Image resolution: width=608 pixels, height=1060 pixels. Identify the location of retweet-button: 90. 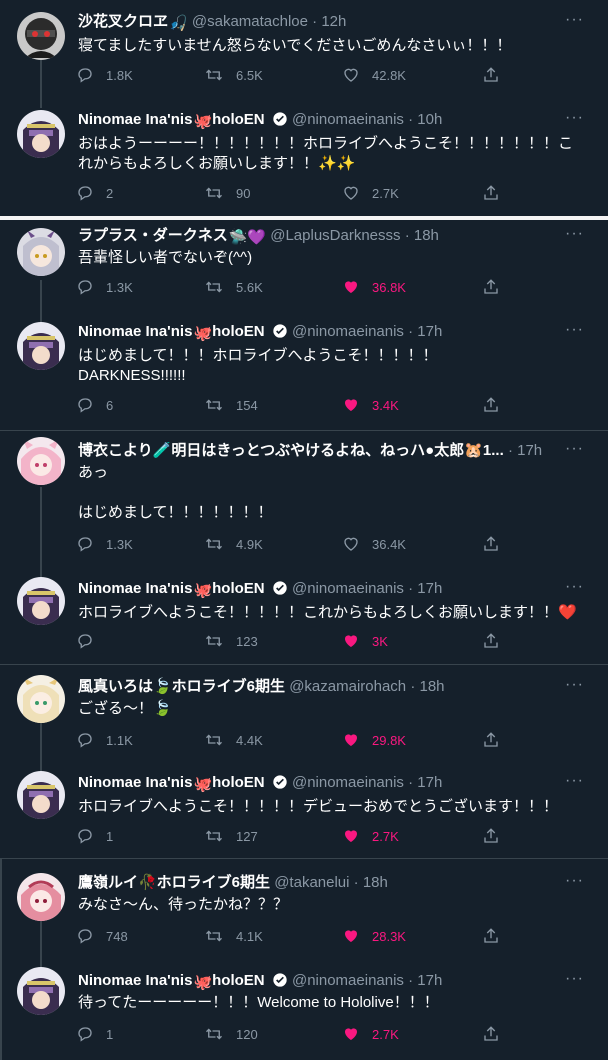
(227, 193).